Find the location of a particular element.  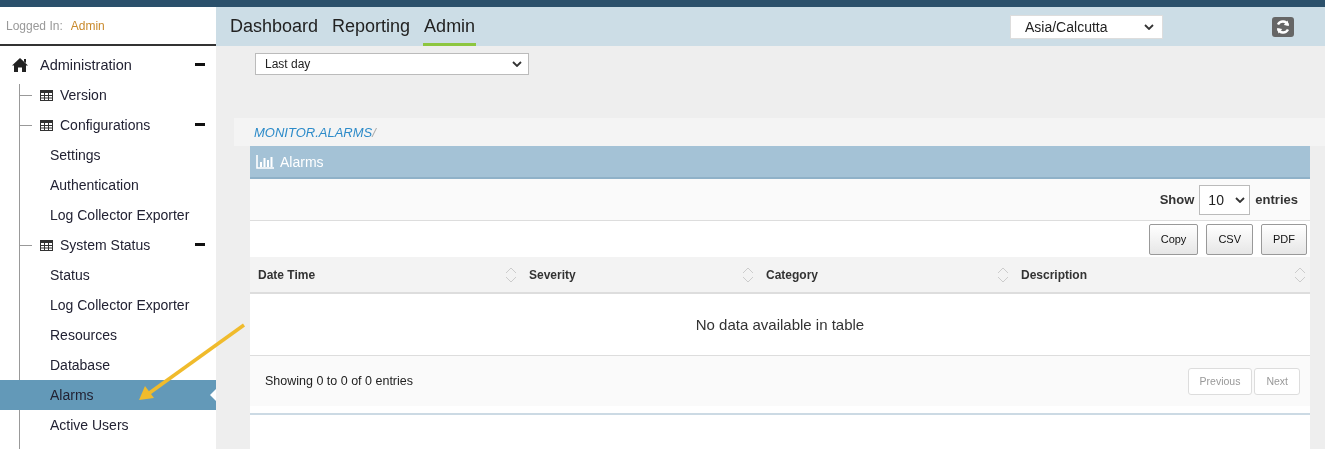

column-header: Category is located at coordinates (885, 274).